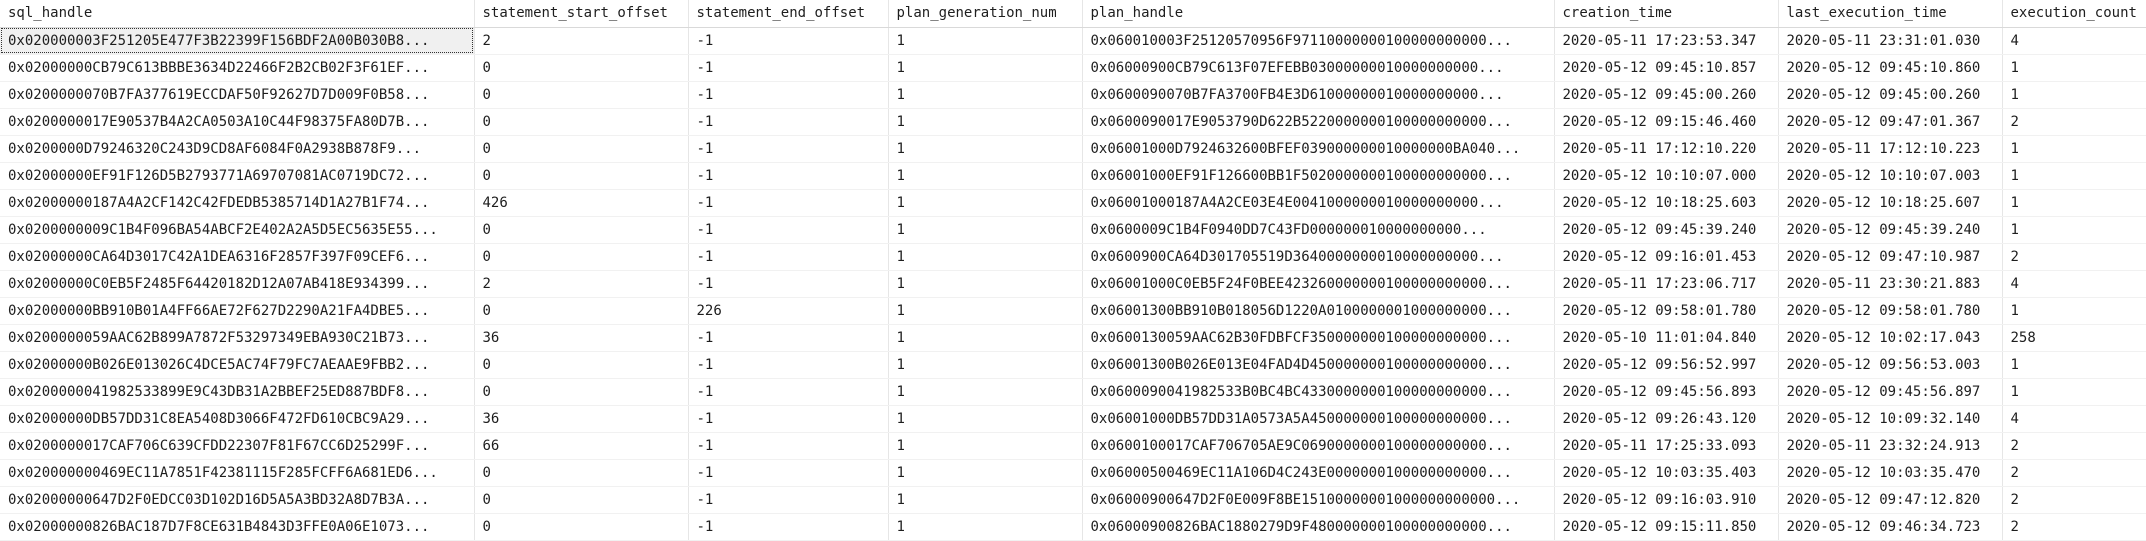  Describe the element at coordinates (581, 284) in the screenshot. I see `cell-statement-start-offset: 2` at that location.